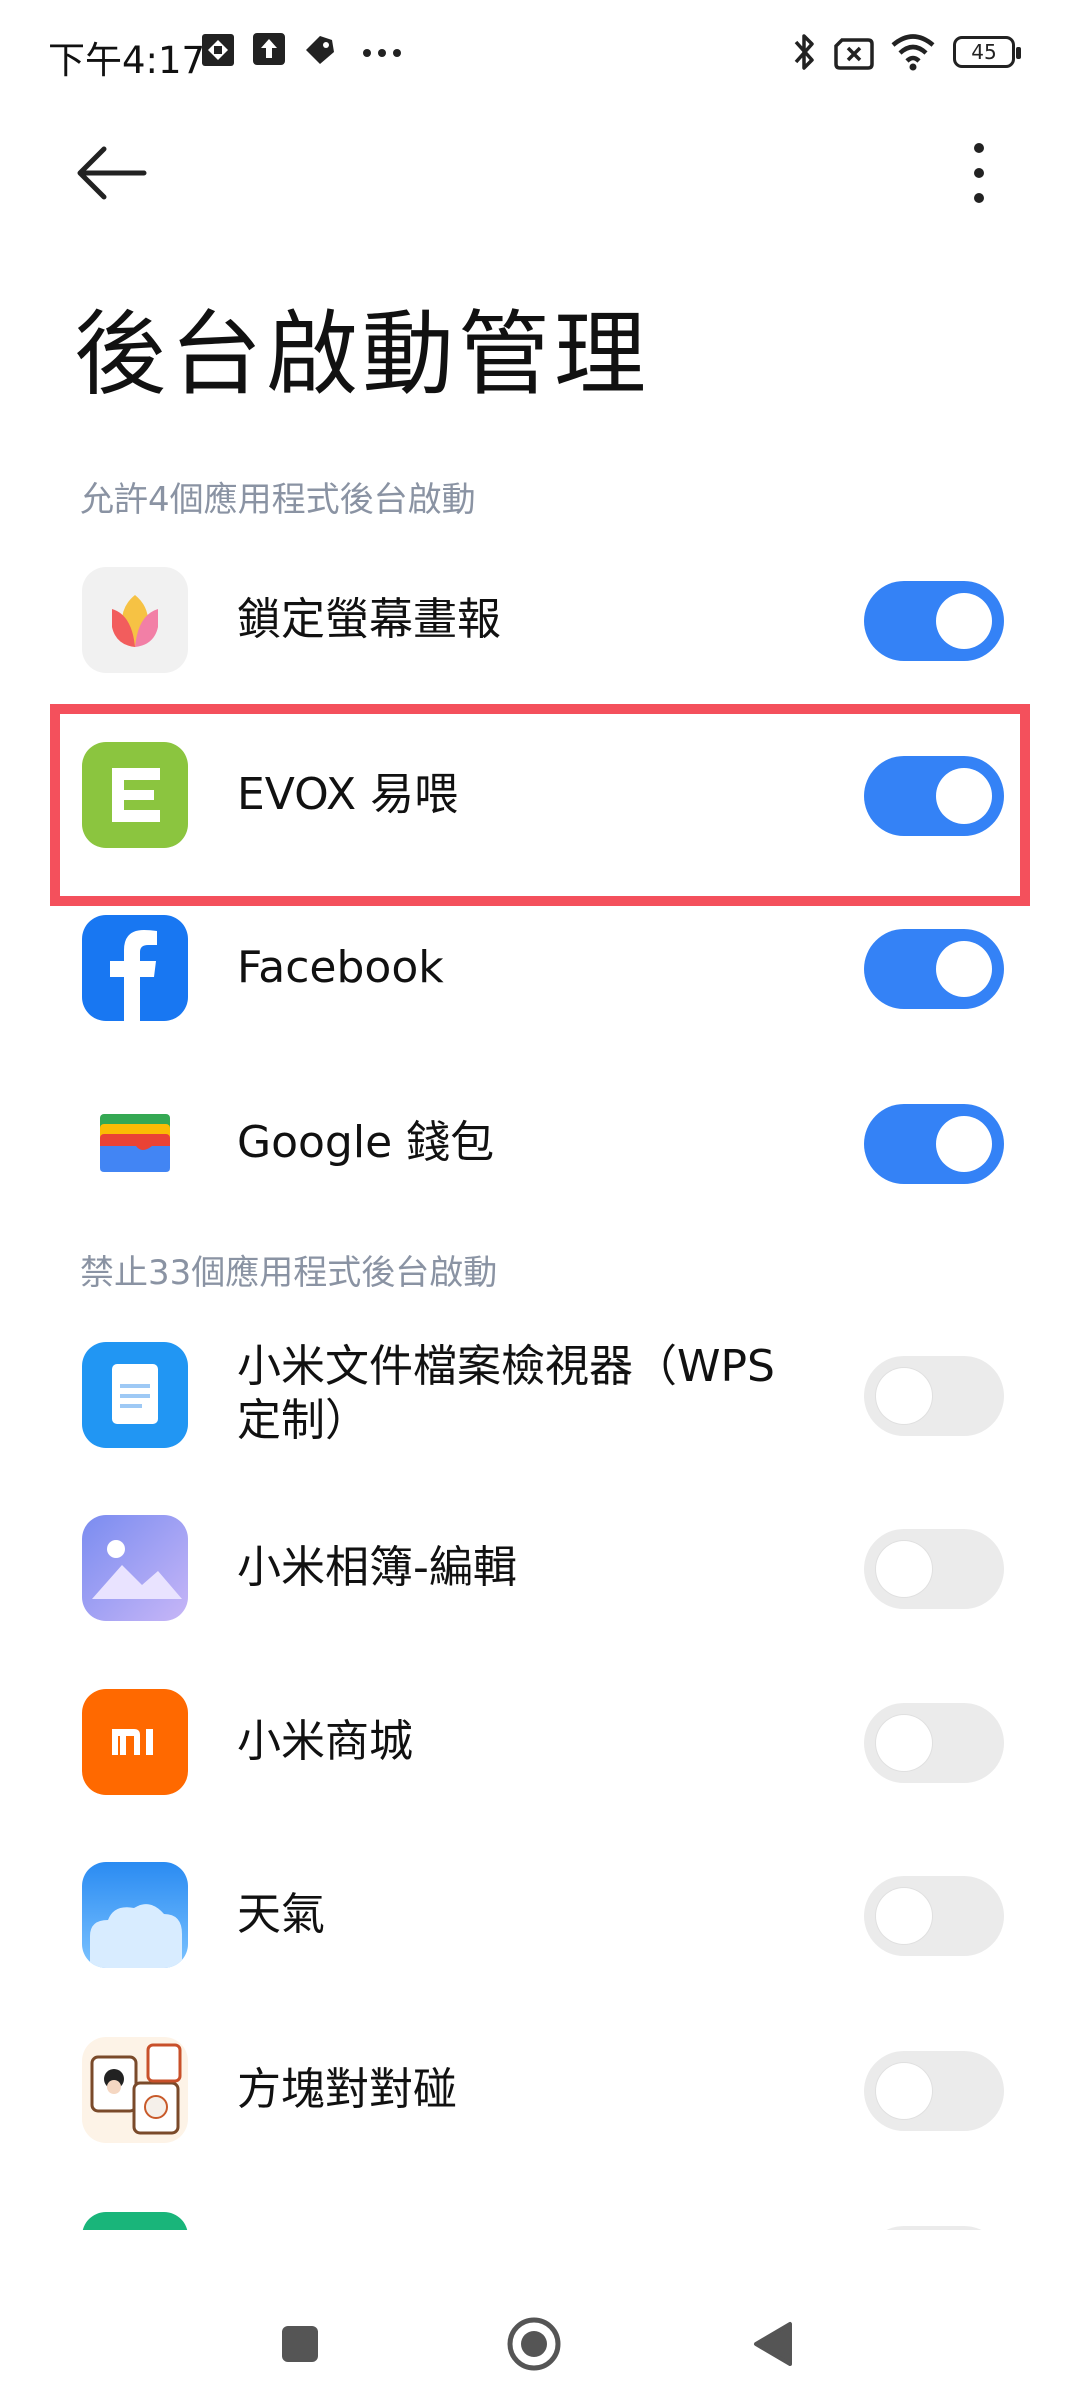 This screenshot has height=2400, width=1080. Describe the element at coordinates (289, 1273) in the screenshot. I see `blocked-section-label: 禁止33個應用程式後台啟動` at that location.